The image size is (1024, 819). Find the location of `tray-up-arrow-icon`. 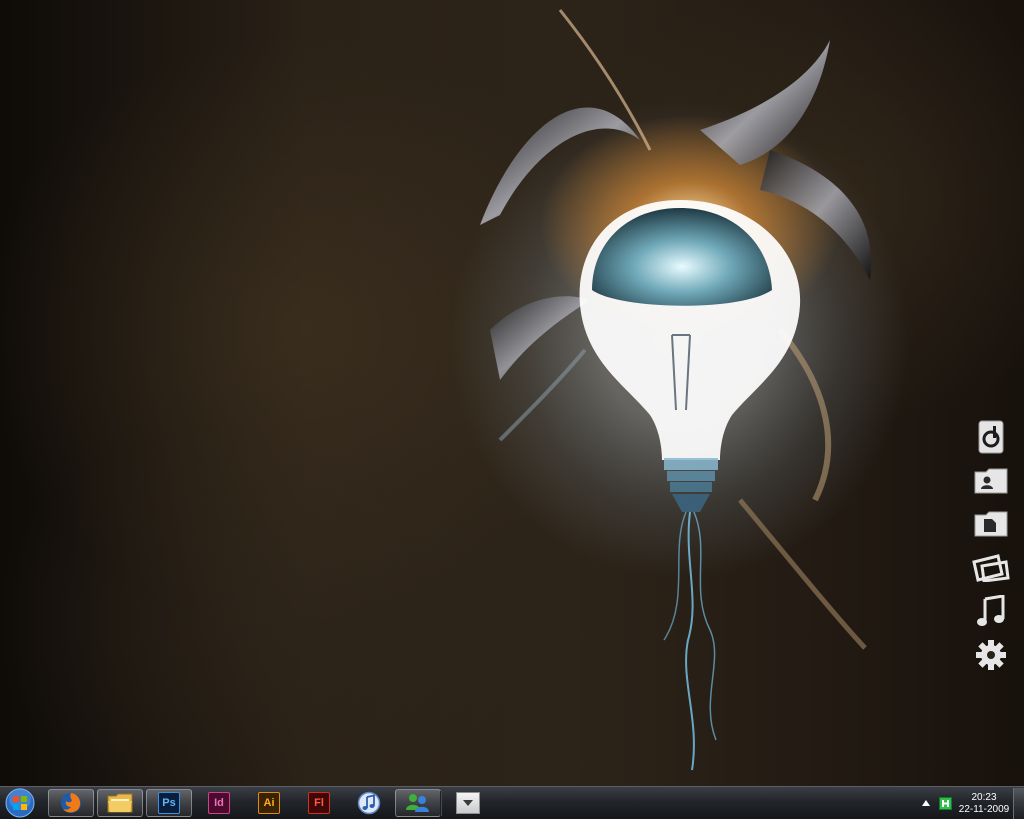

tray-up-arrow-icon is located at coordinates (926, 803).